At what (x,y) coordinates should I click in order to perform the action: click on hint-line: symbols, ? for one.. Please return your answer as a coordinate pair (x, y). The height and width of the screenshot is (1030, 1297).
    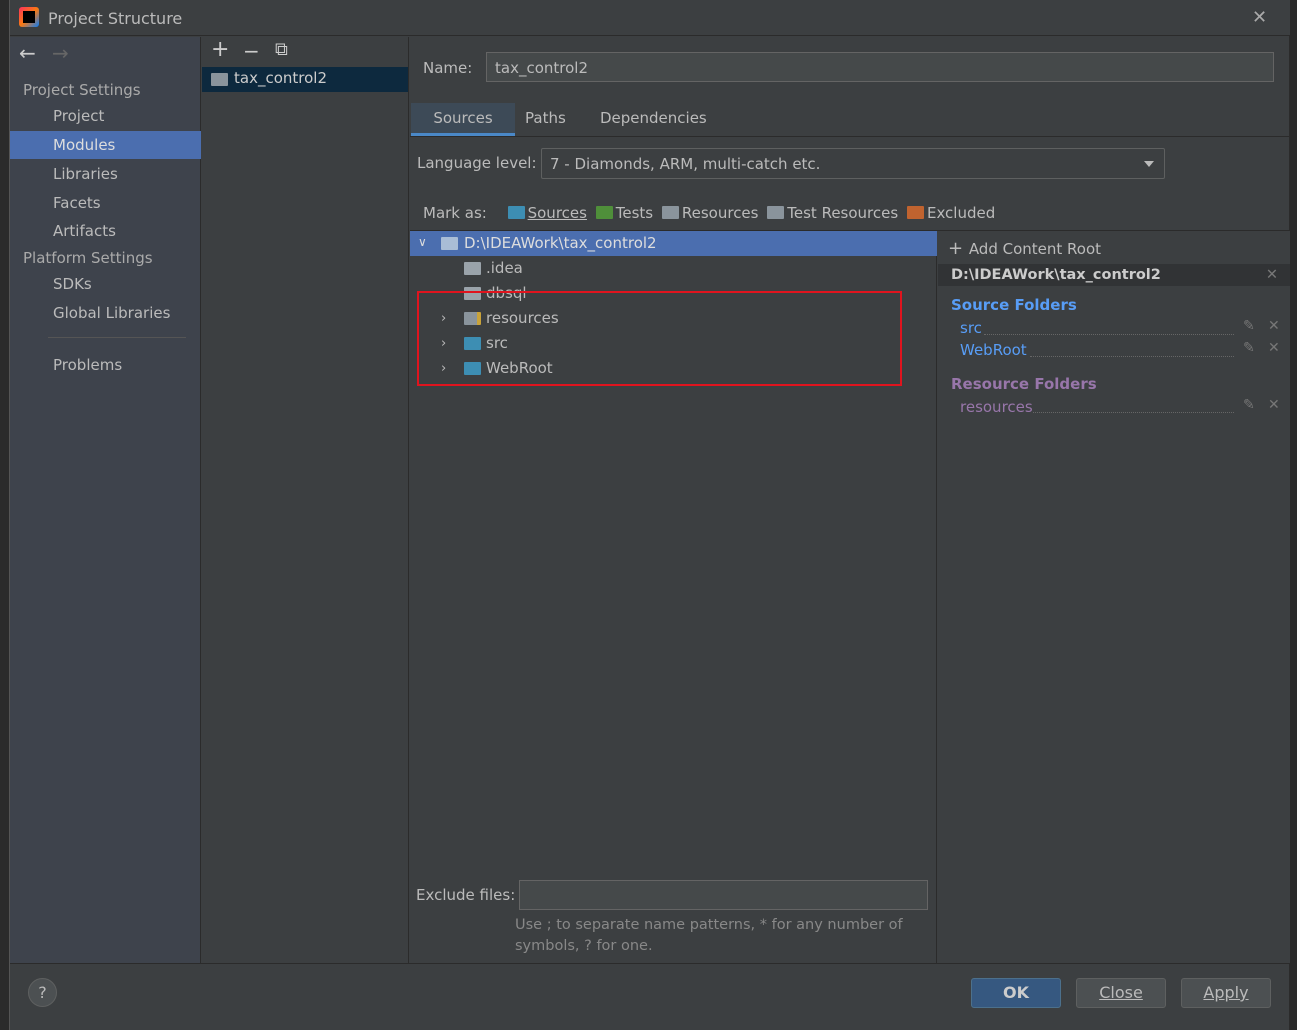
    Looking at the image, I should click on (584, 946).